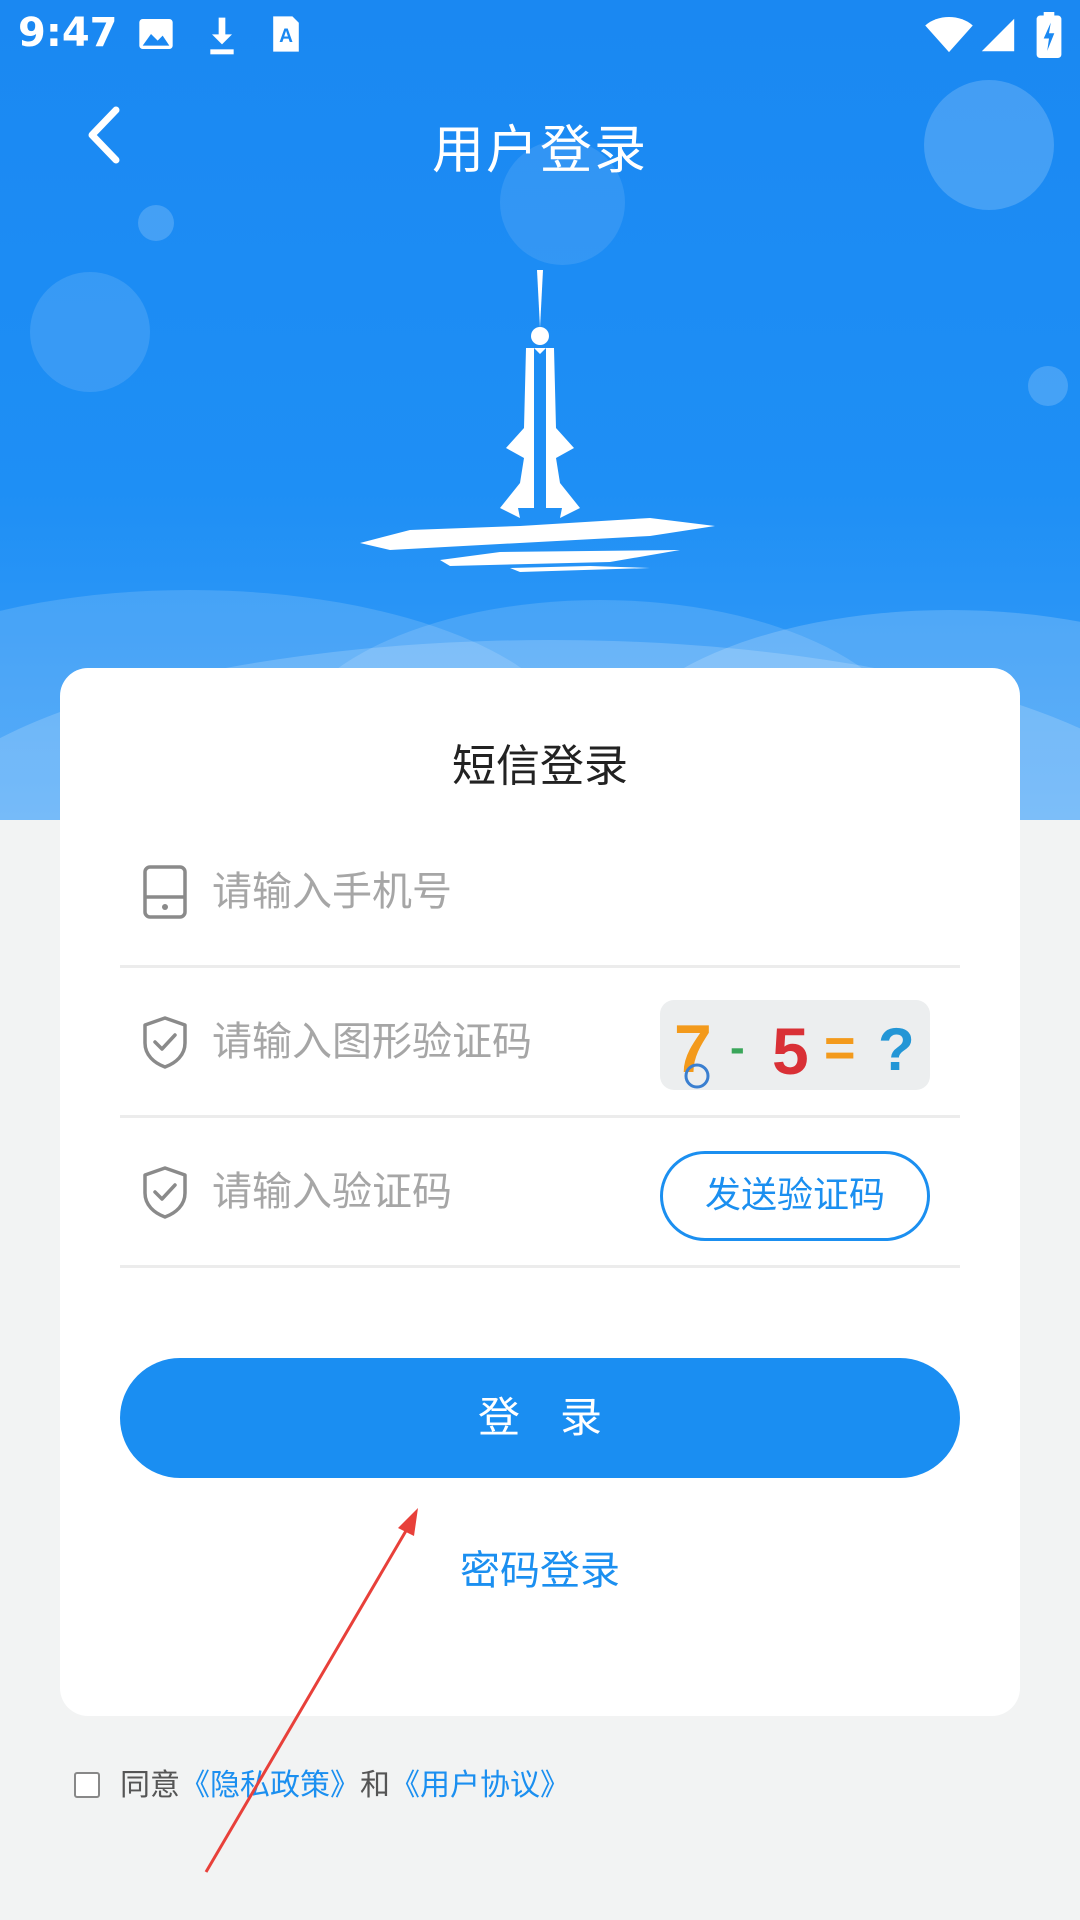 Image resolution: width=1080 pixels, height=1920 pixels. I want to click on captcha-char-4: =, so click(840, 1048).